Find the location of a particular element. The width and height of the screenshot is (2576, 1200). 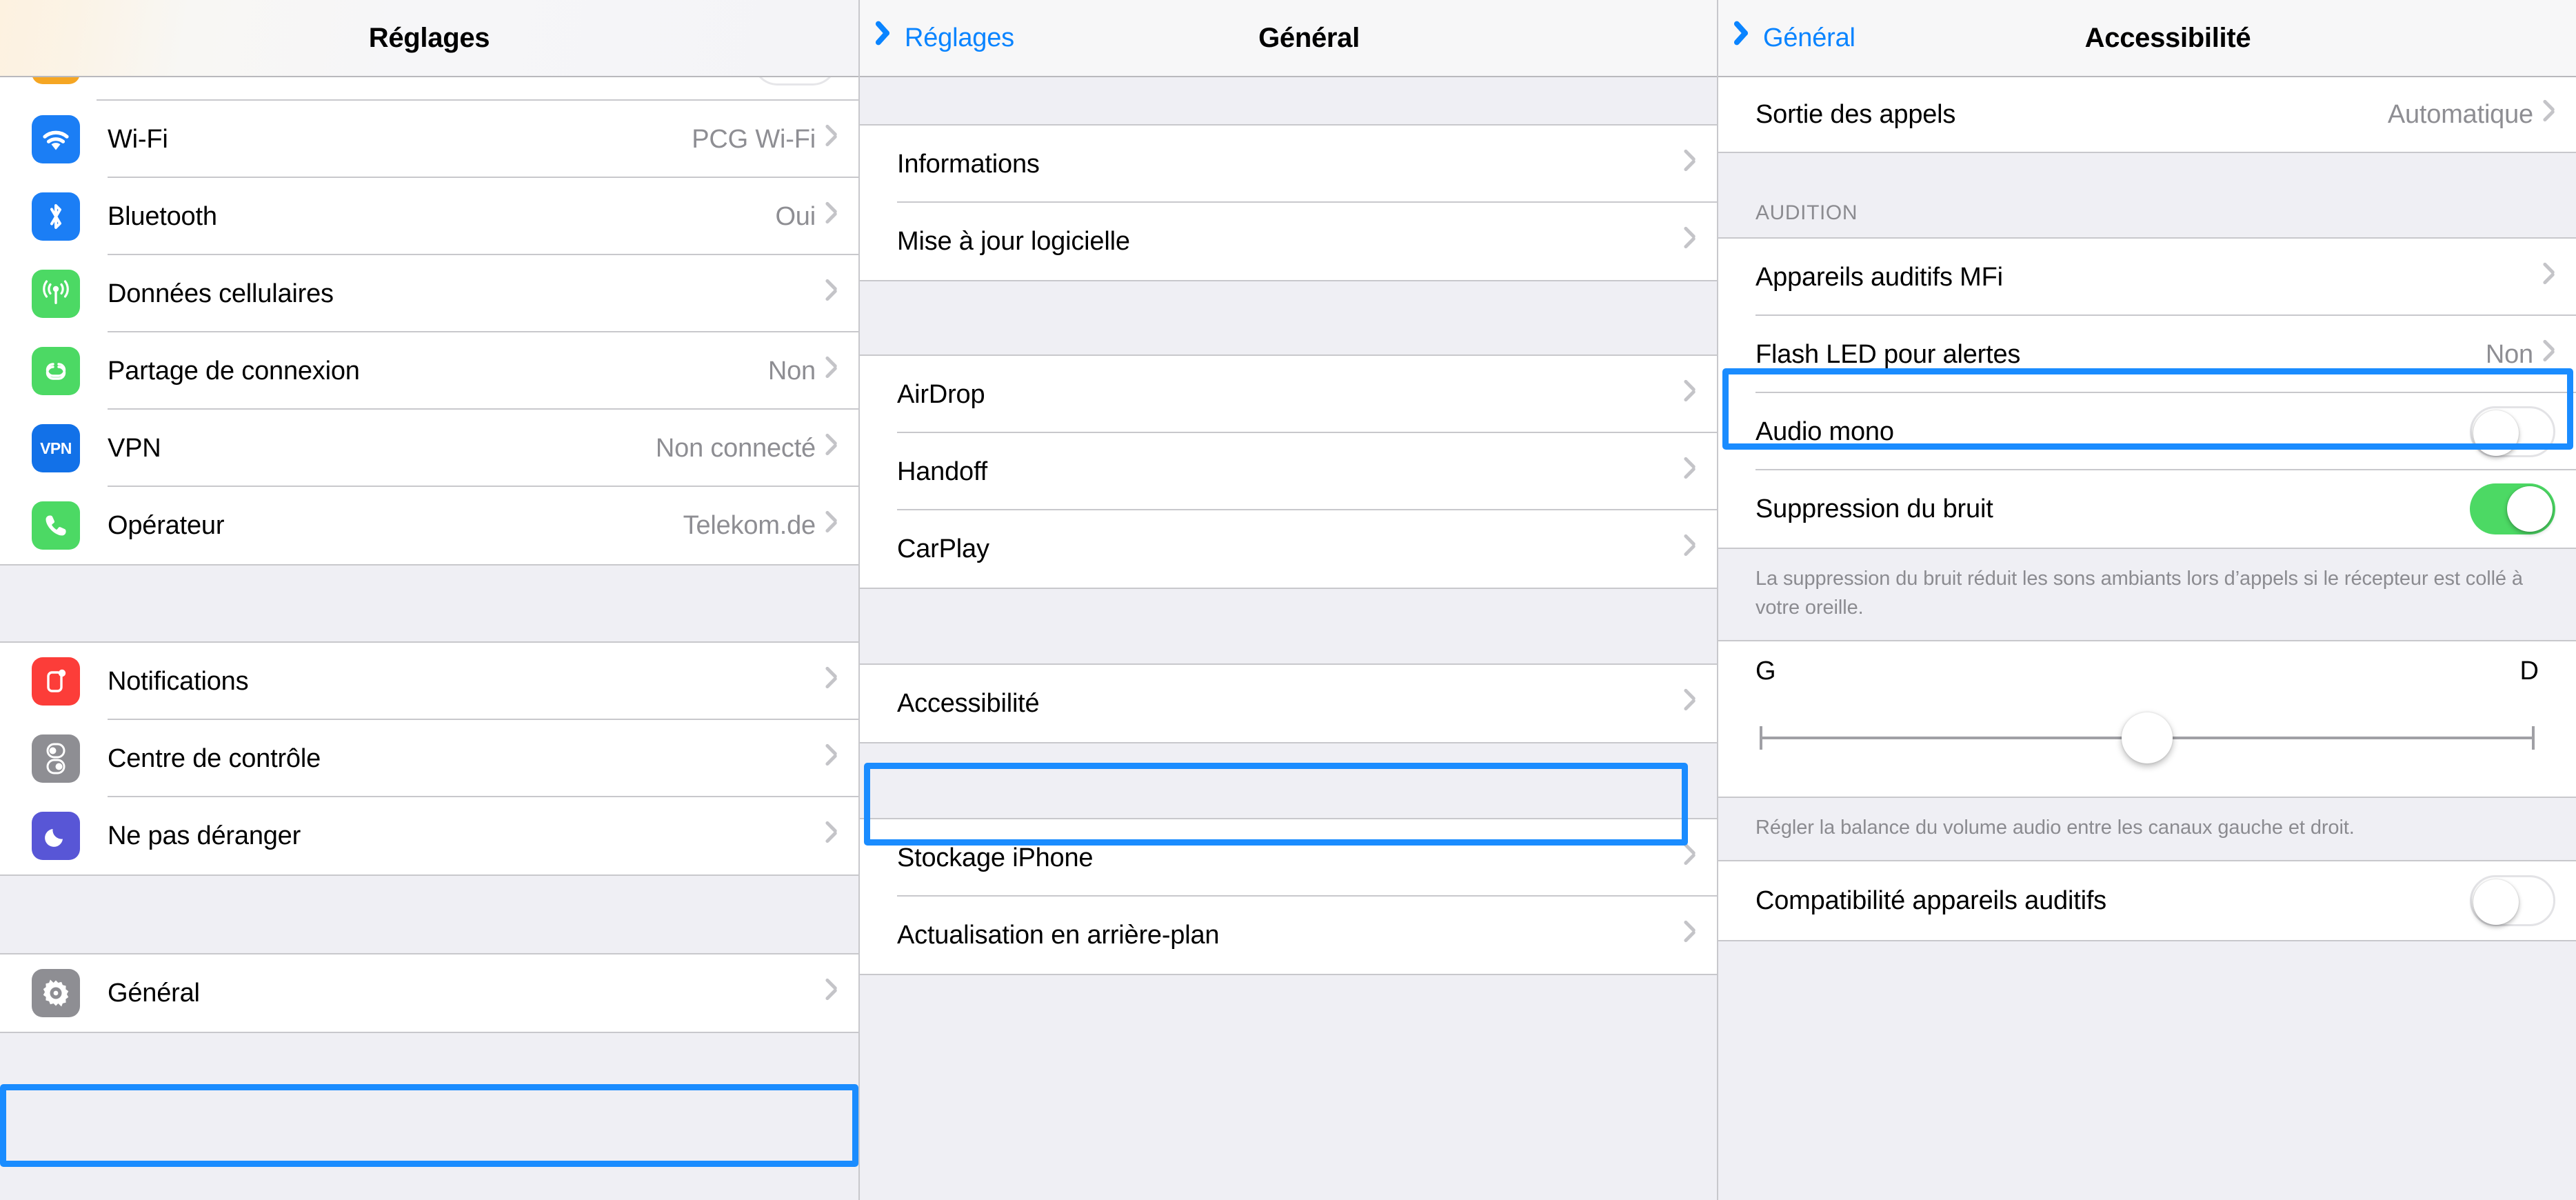

row-background-refresh: Actualisation en arrière-plan is located at coordinates (1288, 935).